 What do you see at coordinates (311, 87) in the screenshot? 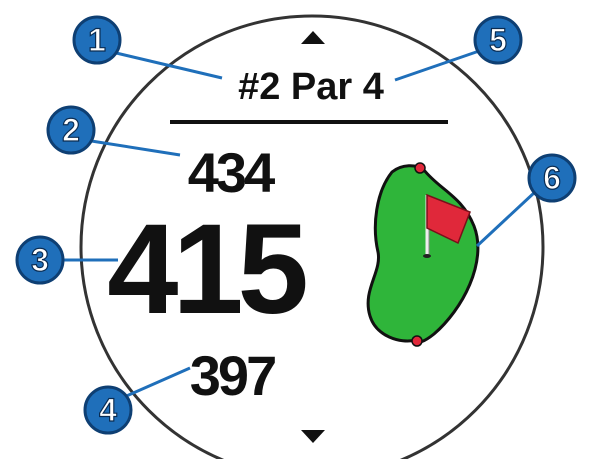
I see `hole-info: #2 Par 4` at bounding box center [311, 87].